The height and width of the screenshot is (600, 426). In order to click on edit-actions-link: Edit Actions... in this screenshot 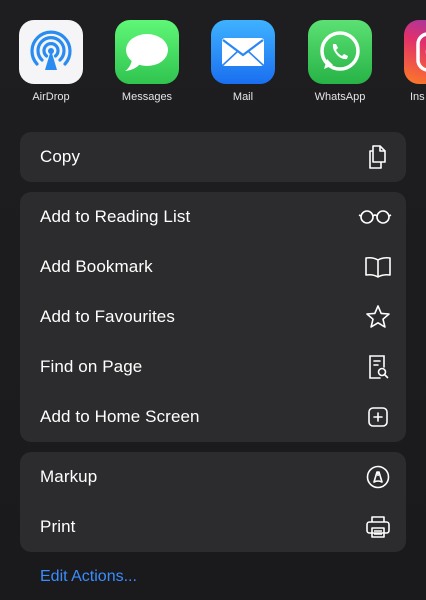, I will do `click(88, 577)`.